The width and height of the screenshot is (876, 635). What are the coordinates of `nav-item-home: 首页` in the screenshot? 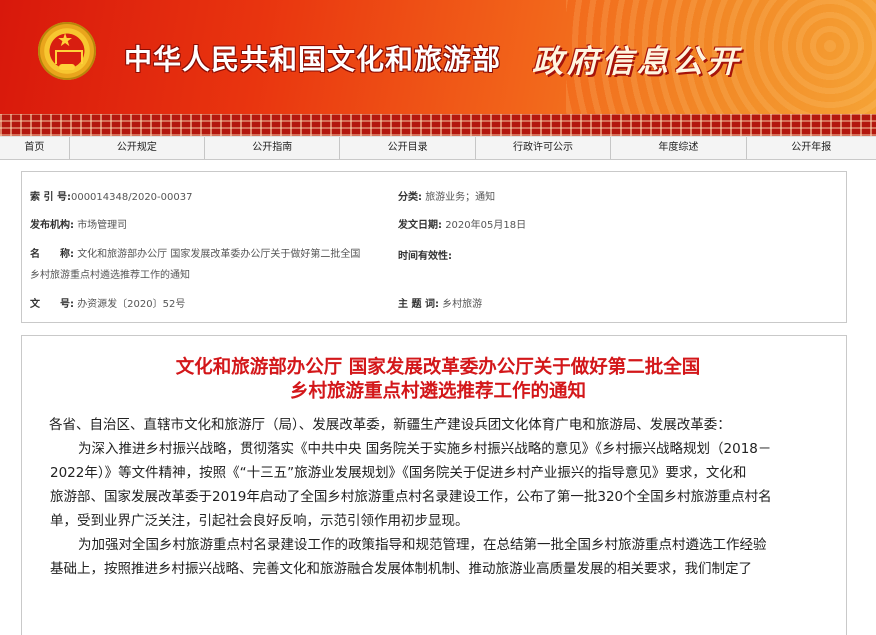 It's located at (35, 148).